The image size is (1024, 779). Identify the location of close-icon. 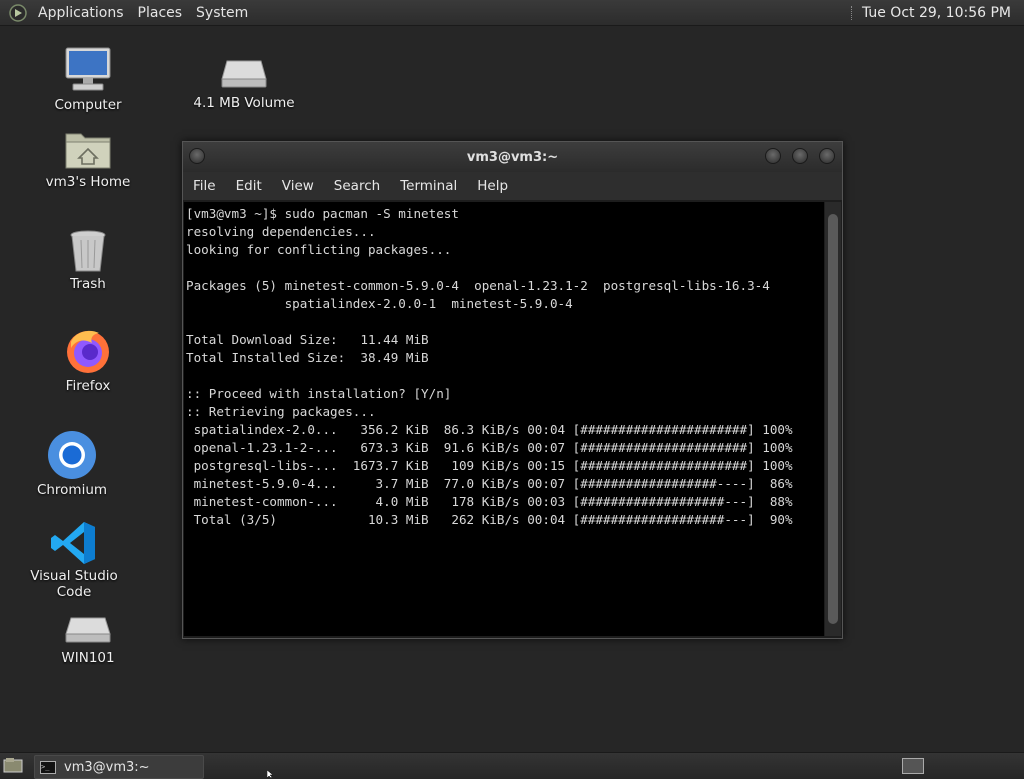
(827, 156).